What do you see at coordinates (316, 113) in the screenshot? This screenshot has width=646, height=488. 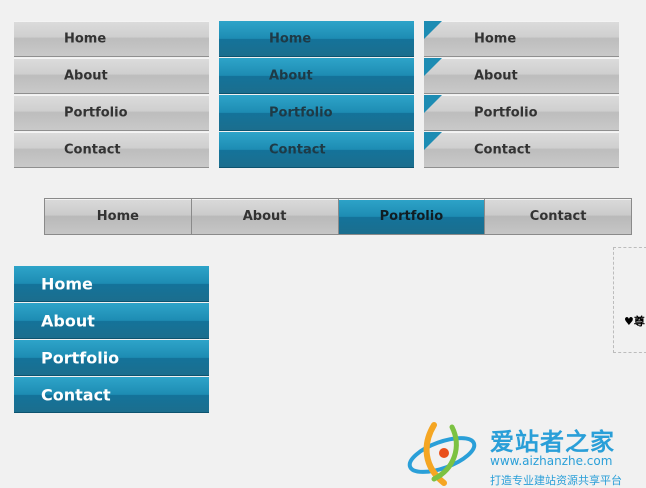 I see `menu2-item-portfolio: Portfolio` at bounding box center [316, 113].